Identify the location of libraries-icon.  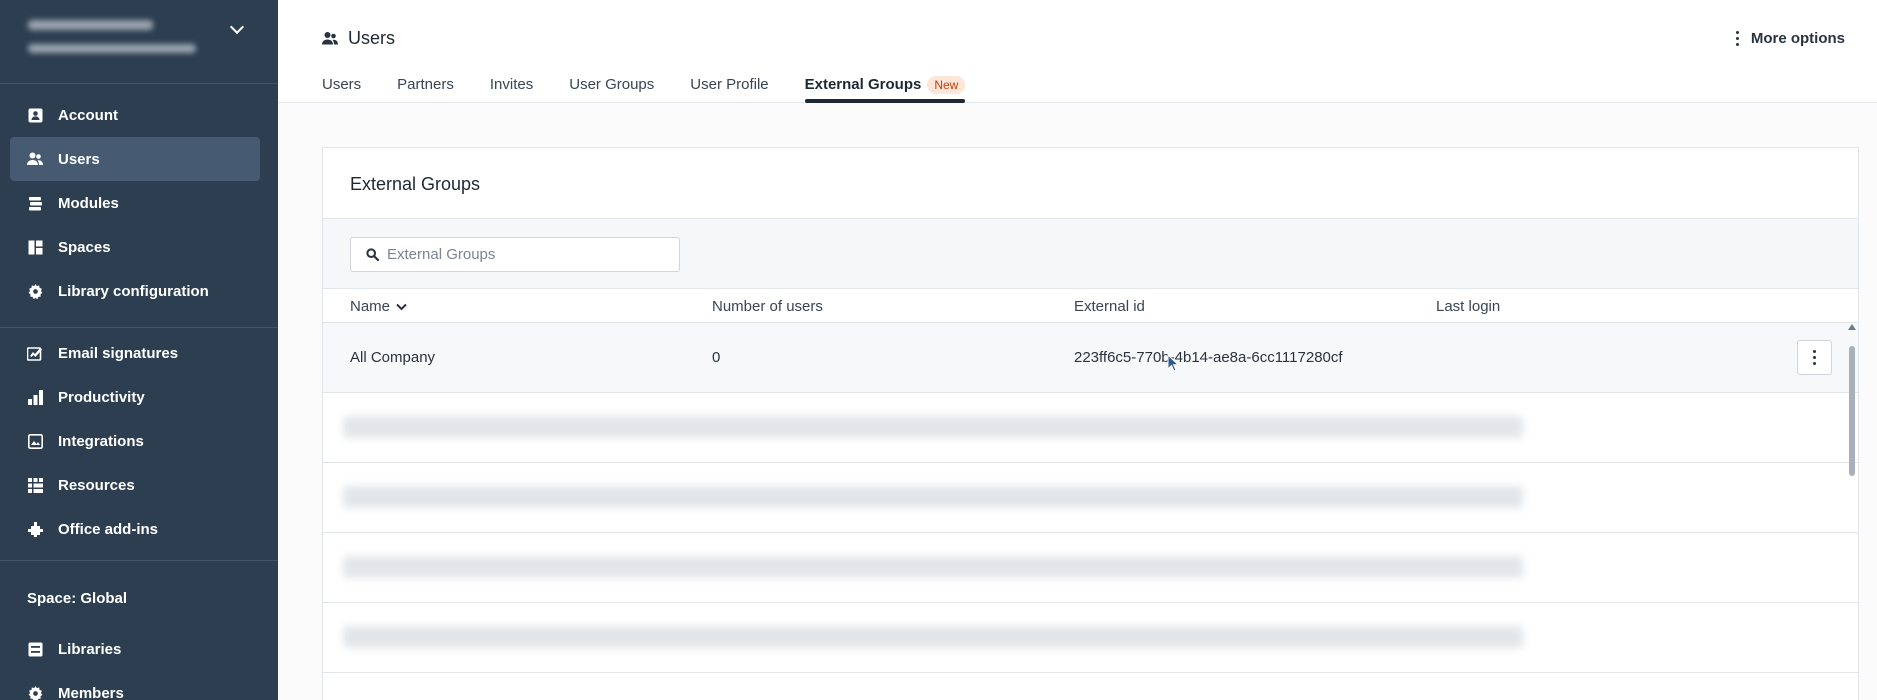
(35, 649).